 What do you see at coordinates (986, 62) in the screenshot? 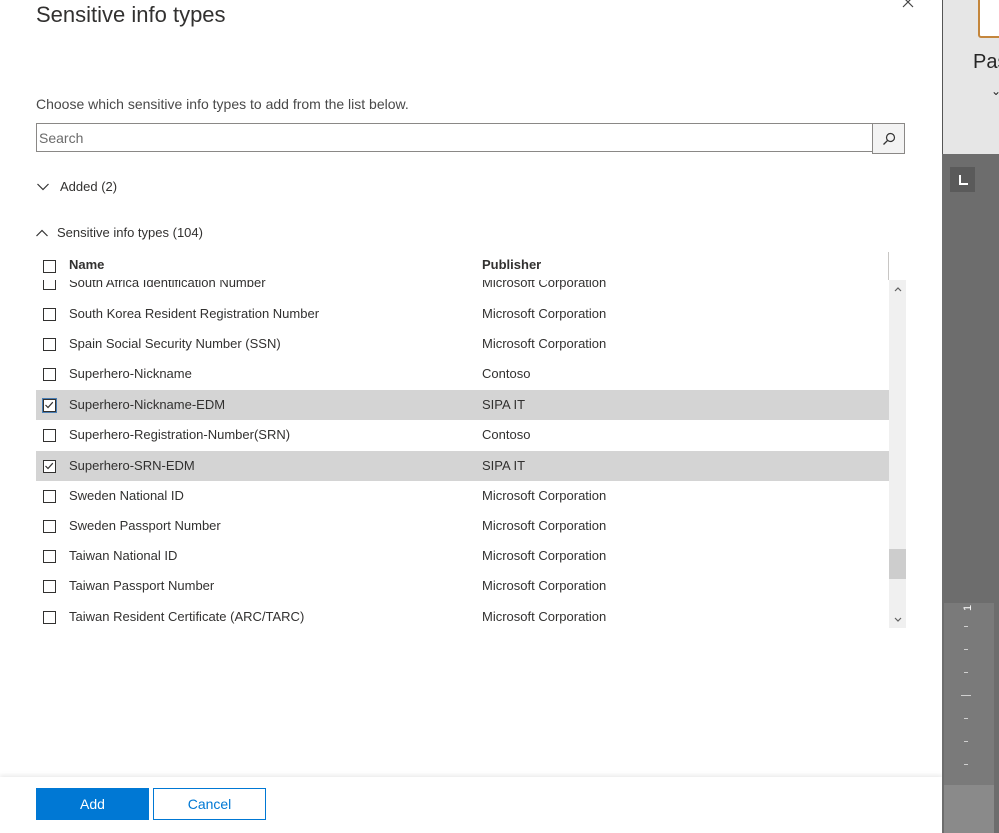
I see `paste-label: Pas` at bounding box center [986, 62].